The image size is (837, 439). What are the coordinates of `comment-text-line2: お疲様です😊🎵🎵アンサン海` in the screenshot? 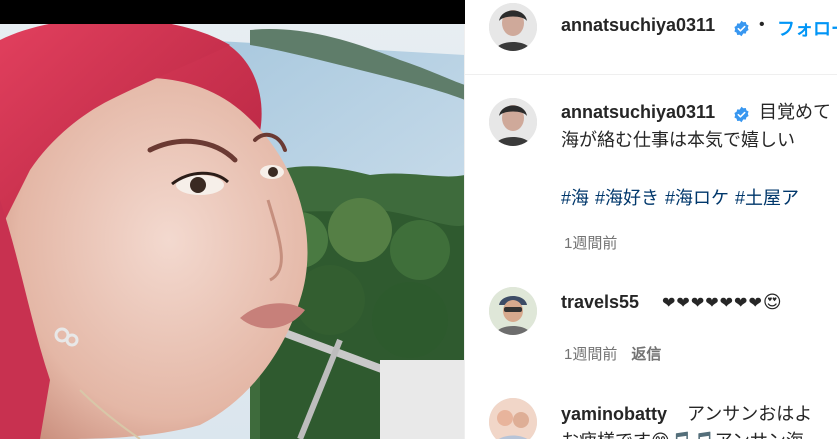 It's located at (682, 433).